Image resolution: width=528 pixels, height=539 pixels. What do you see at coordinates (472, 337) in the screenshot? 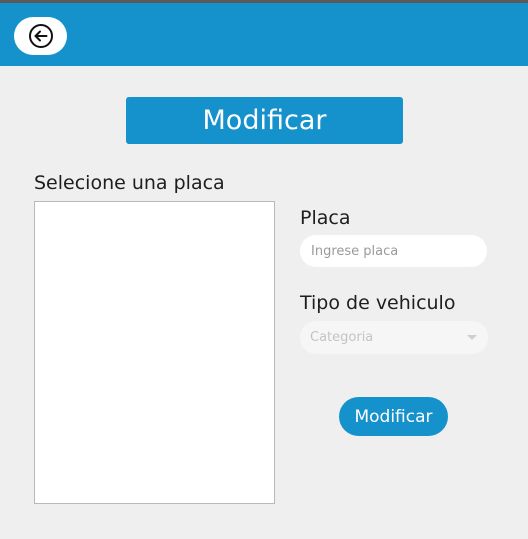
I see `chevron-down-icon` at bounding box center [472, 337].